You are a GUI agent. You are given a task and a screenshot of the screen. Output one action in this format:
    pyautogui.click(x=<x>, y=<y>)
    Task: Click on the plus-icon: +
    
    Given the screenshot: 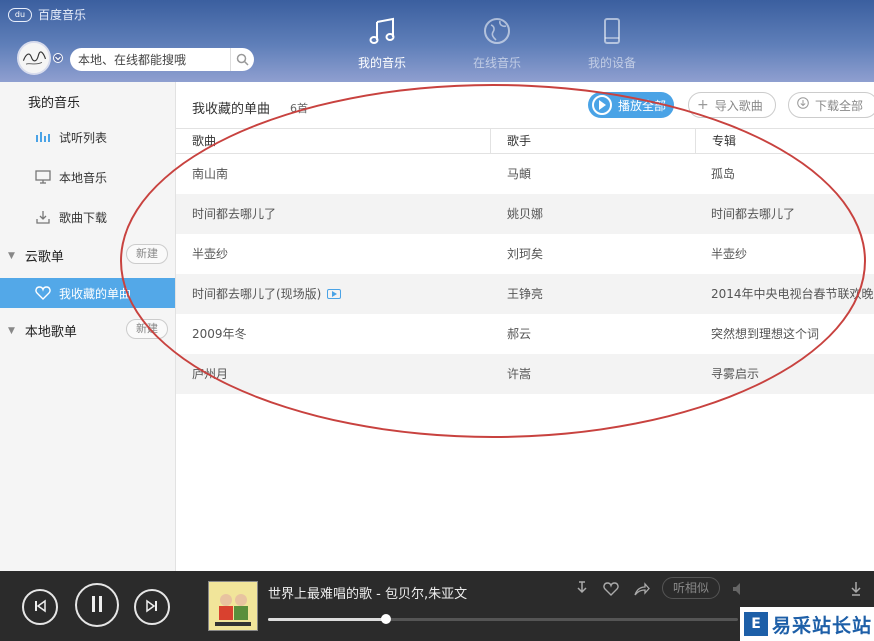 What is the action you would take?
    pyautogui.click(x=703, y=105)
    